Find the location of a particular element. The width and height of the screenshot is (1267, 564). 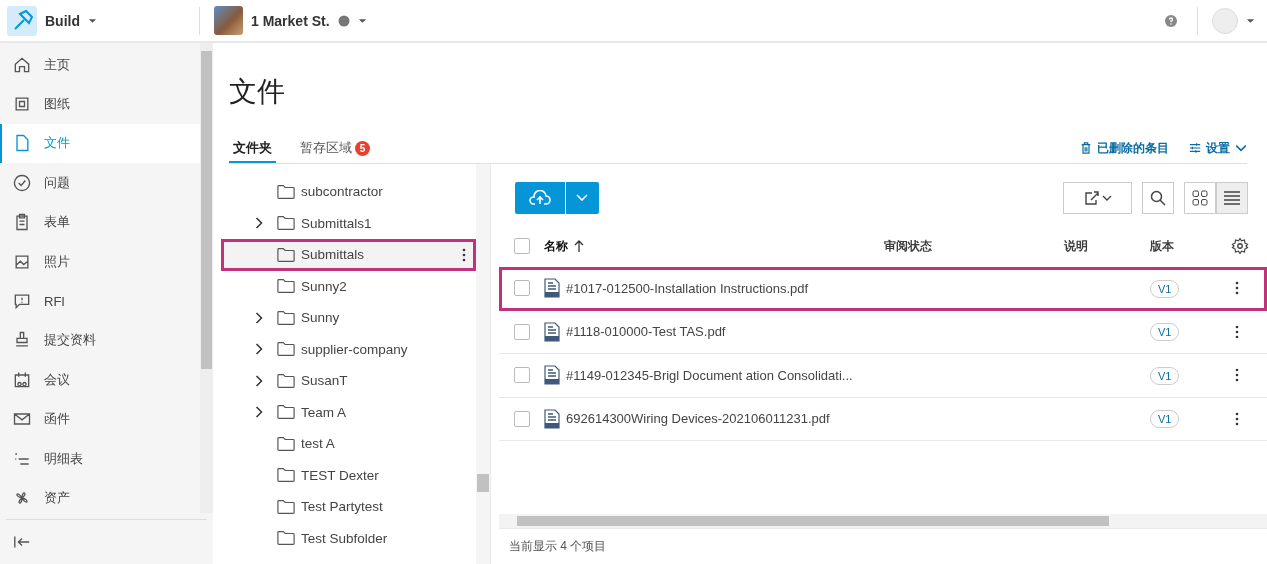

folder-name: test A is located at coordinates (318, 444).